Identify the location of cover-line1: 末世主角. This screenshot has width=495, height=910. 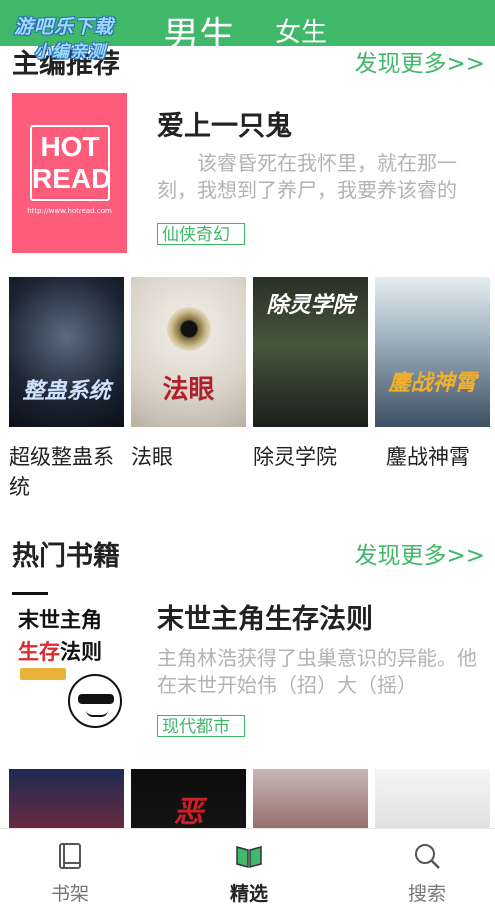
(60, 620).